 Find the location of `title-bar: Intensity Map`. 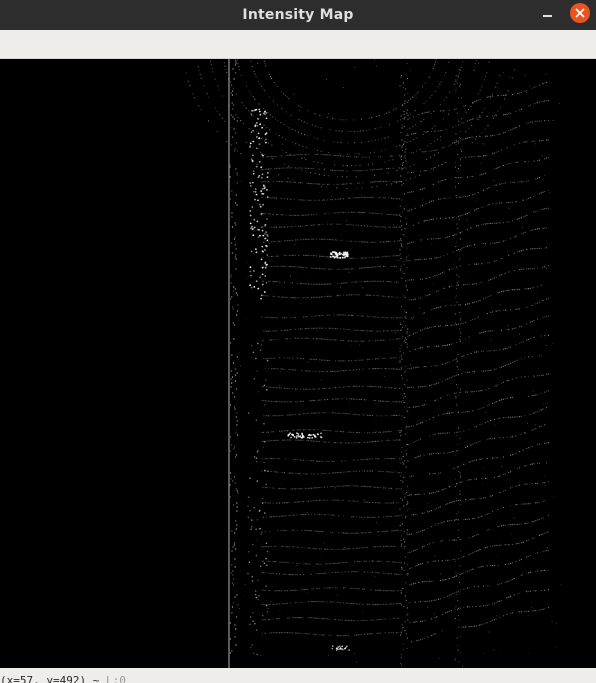

title-bar: Intensity Map is located at coordinates (298, 15).